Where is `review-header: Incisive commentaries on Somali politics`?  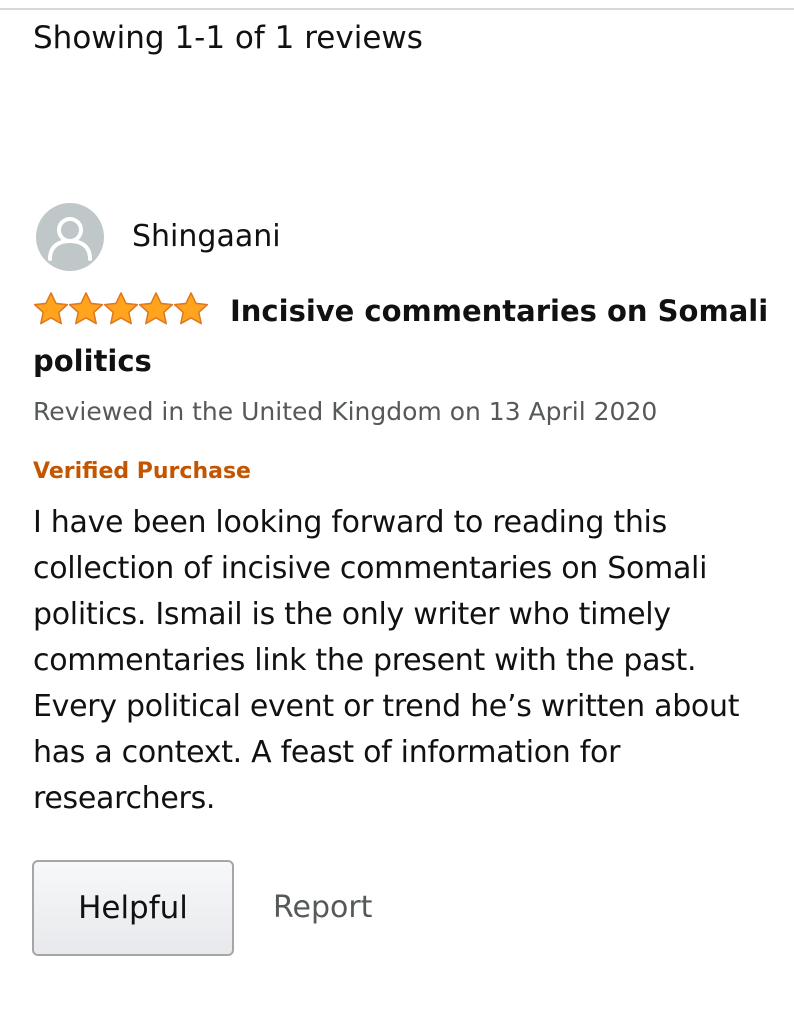
review-header: Incisive commentaries on Somali politics is located at coordinates (408, 336).